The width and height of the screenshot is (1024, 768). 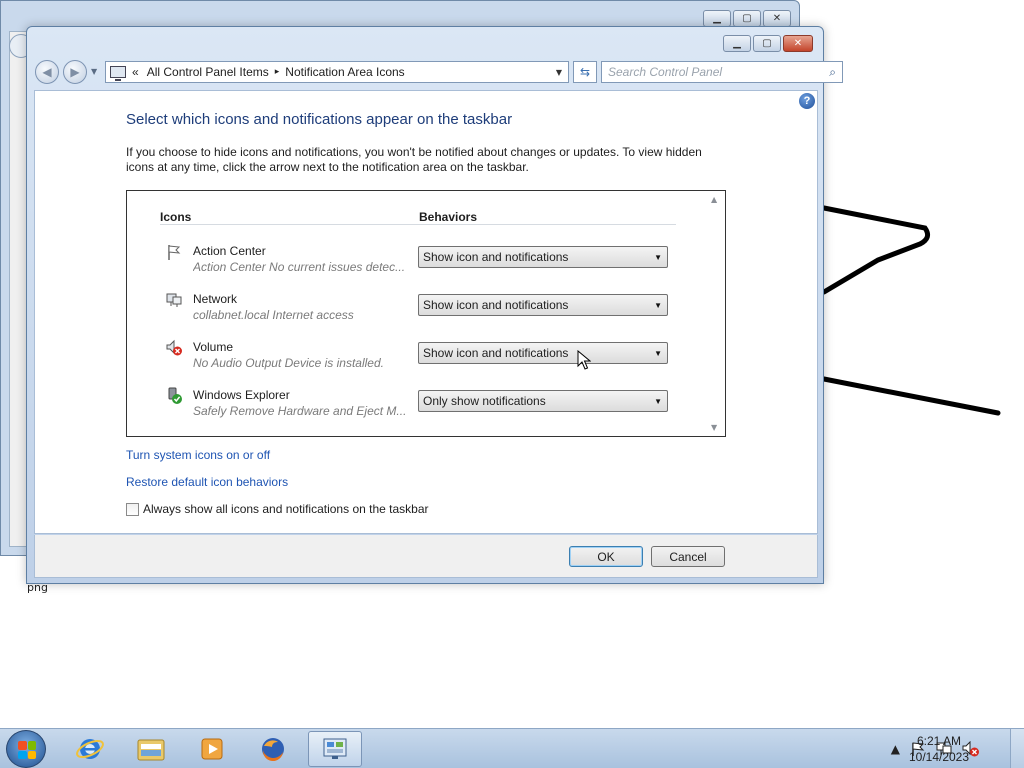 I want to click on show-desktop-button, so click(x=1017, y=748).